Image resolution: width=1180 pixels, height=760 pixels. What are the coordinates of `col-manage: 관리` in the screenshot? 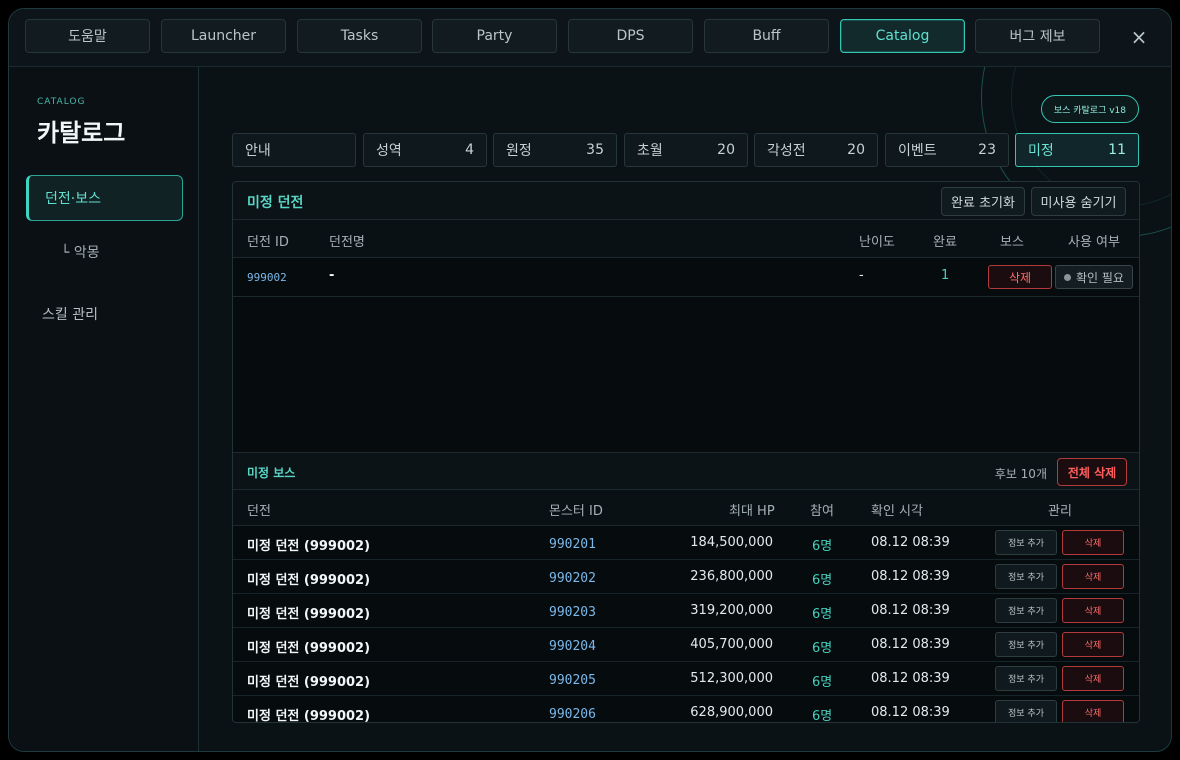 It's located at (1060, 511).